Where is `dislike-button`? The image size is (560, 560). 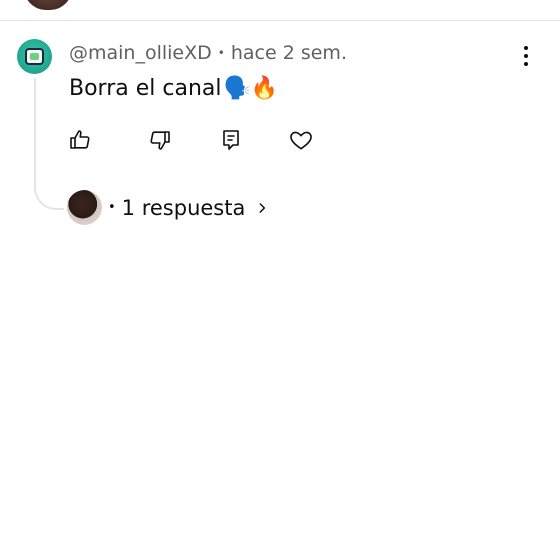
dislike-button is located at coordinates (160, 140).